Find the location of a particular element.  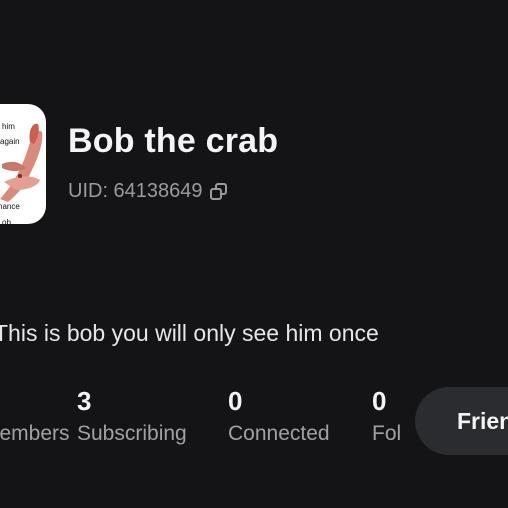

uid-row: UID: 64138649 is located at coordinates (148, 191).